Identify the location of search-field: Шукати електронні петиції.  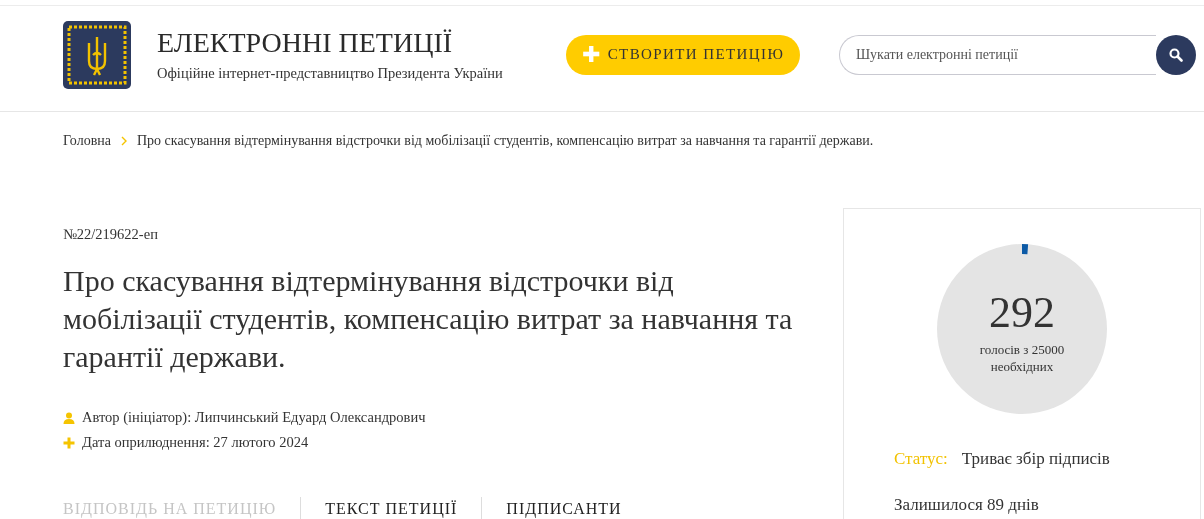
(997, 54).